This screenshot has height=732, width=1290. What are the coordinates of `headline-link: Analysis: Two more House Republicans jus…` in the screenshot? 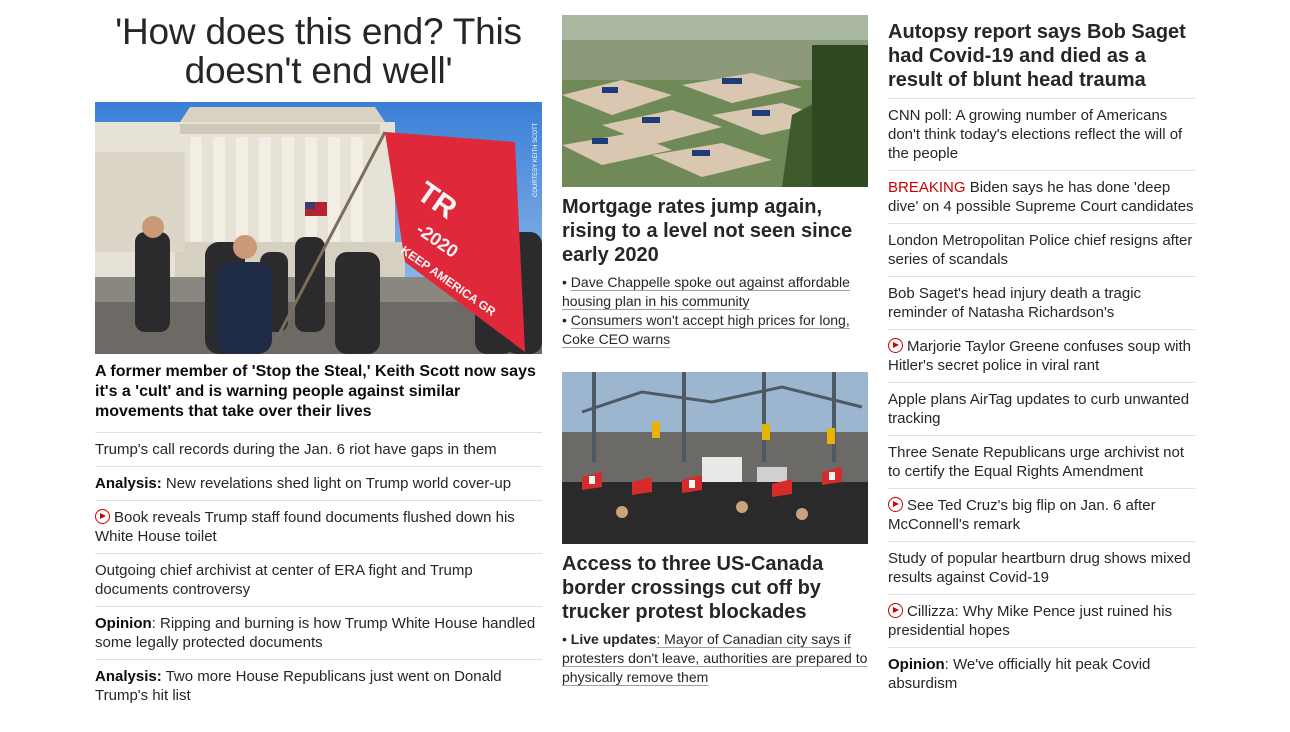 It's located at (318, 686).